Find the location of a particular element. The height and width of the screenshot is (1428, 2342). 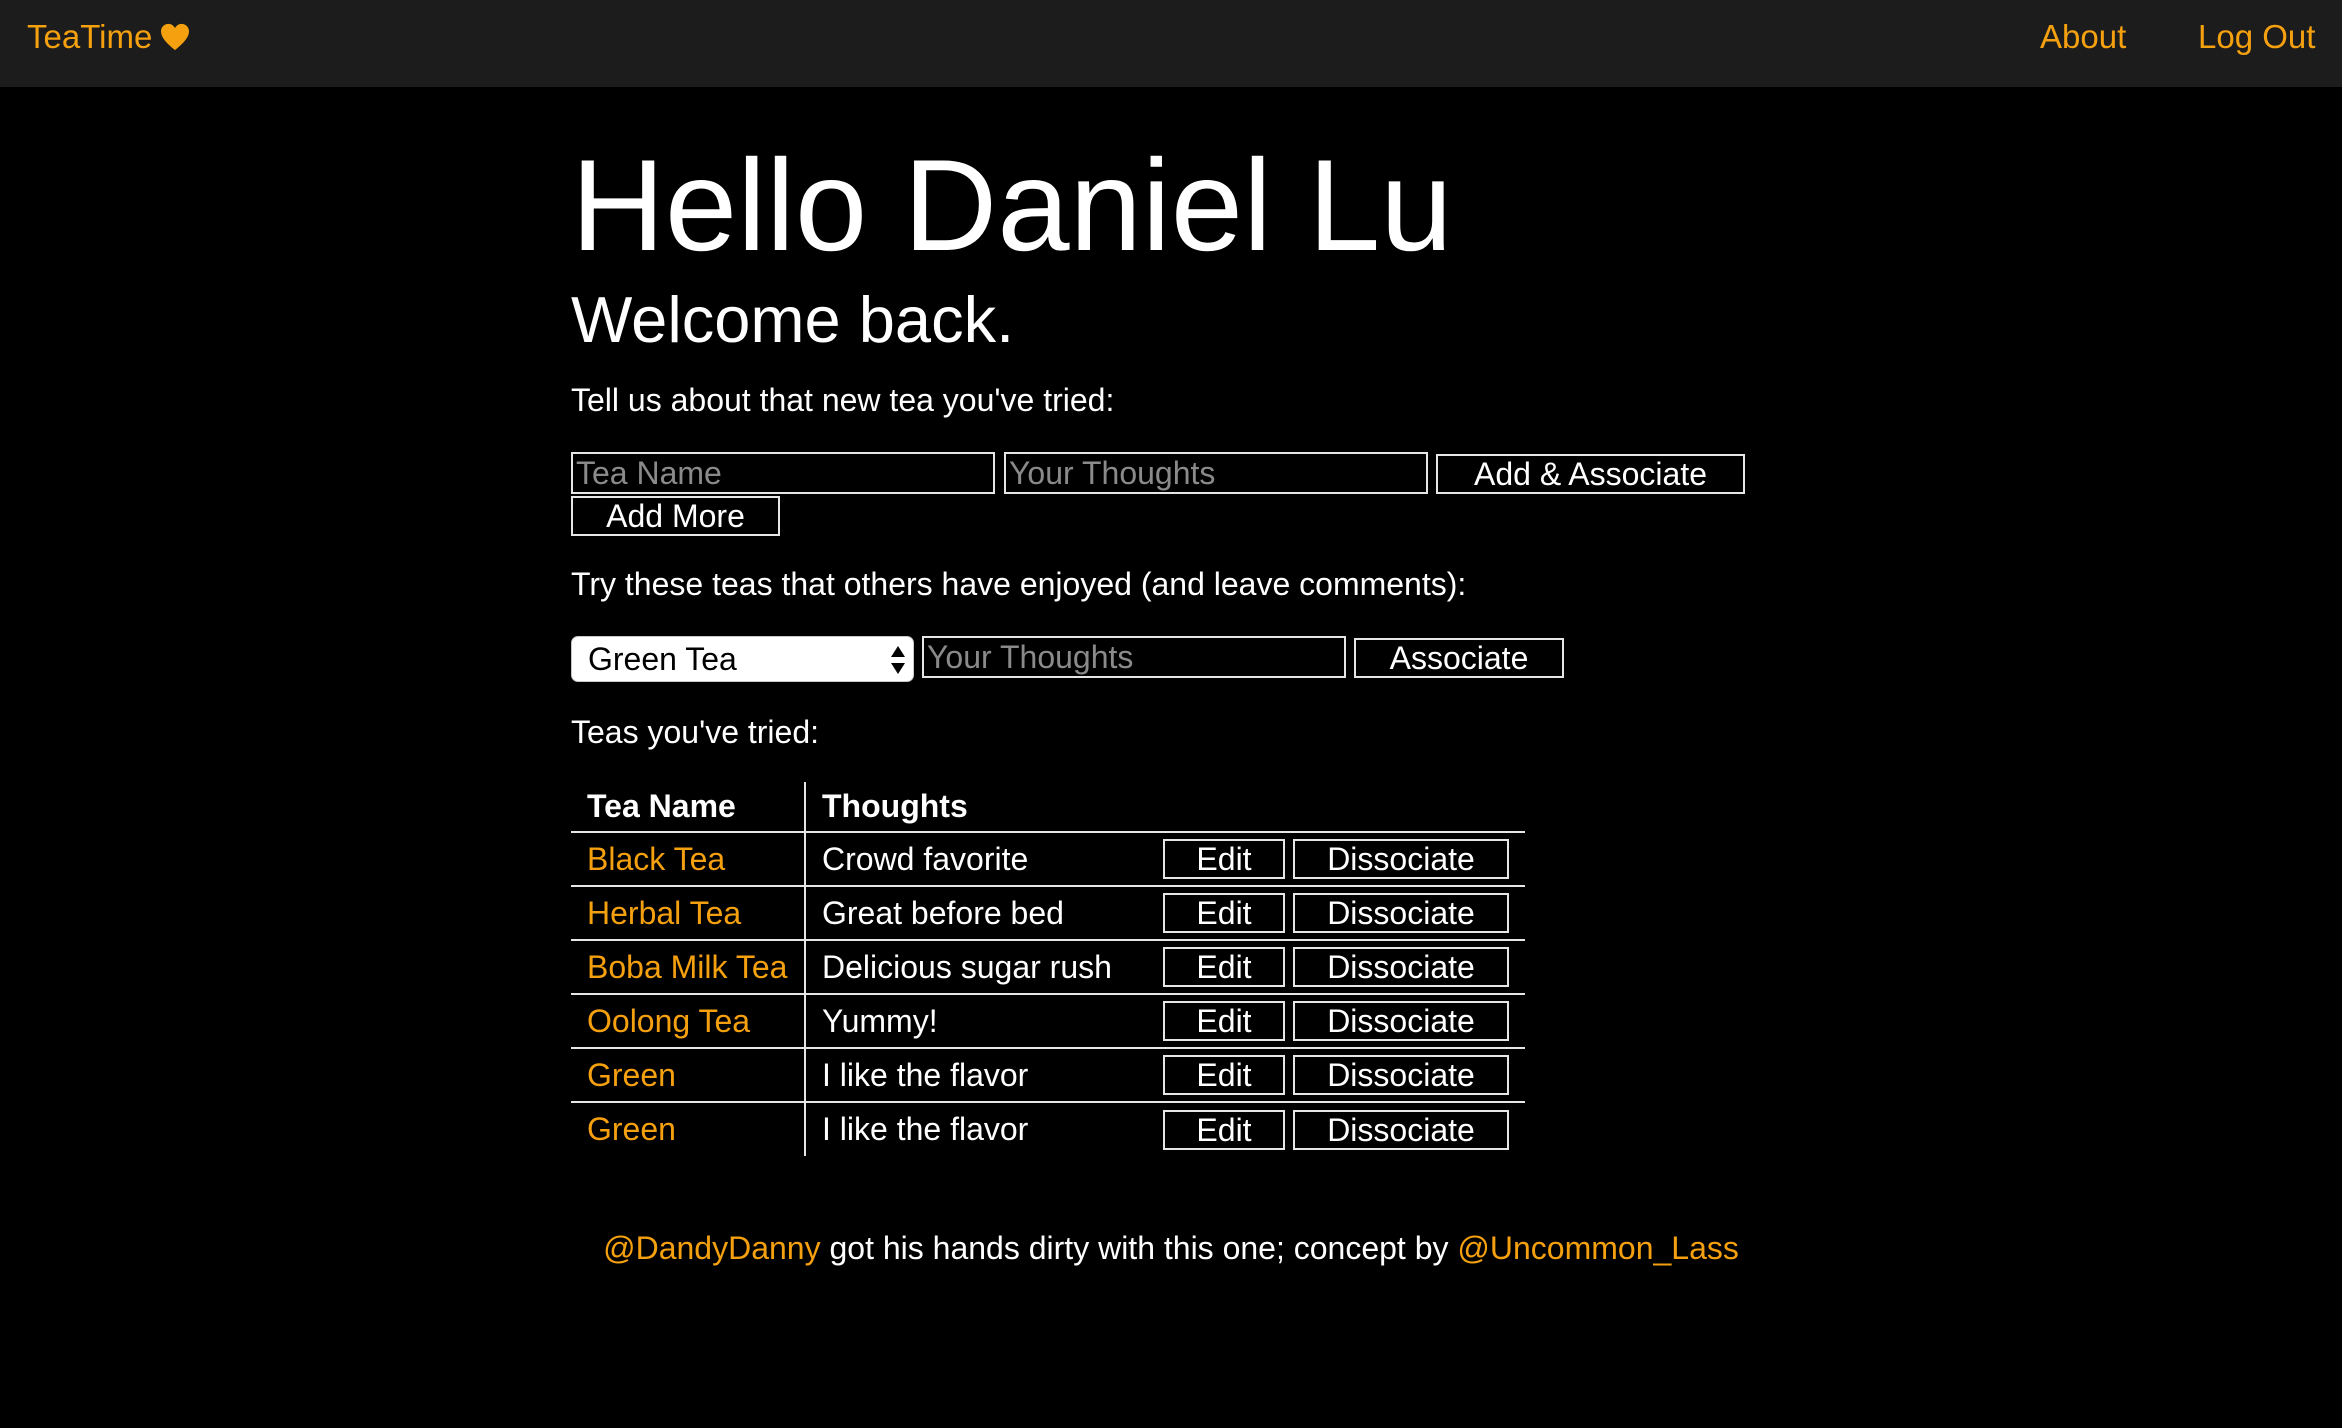

author-handle-link: @DandyDanny is located at coordinates (711, 1248).